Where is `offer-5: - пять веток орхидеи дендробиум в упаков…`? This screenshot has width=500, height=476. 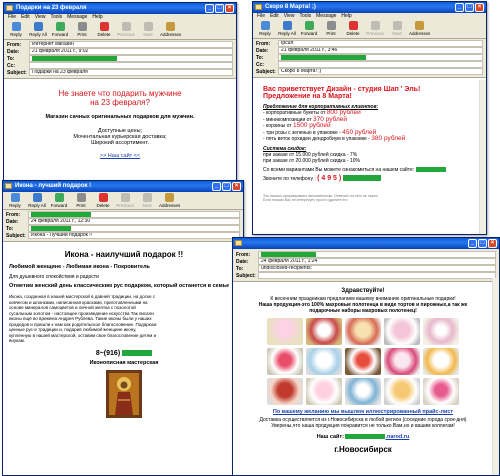
offer-5: - пять веток орхидеи дендробиум в упаков… is located at coordinates (334, 138).